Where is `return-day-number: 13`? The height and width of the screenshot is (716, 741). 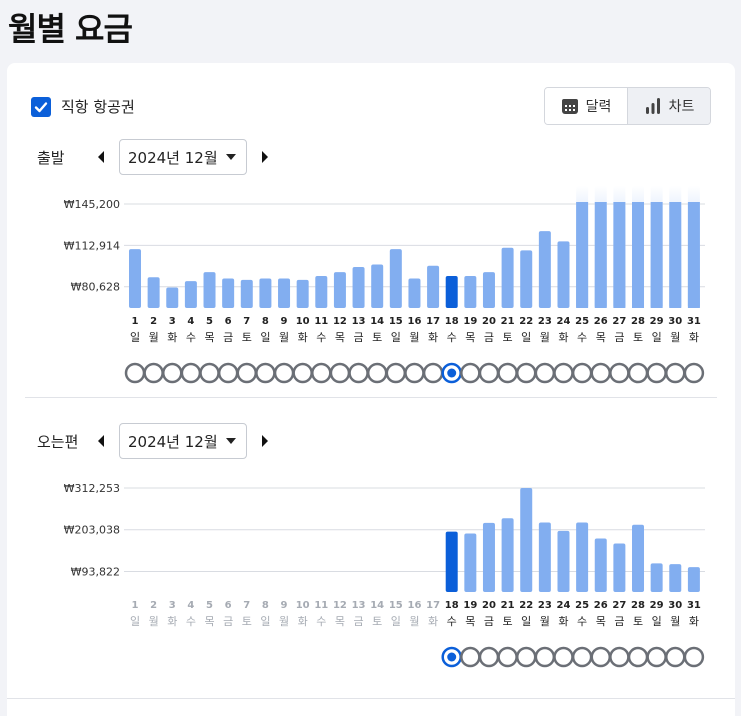 return-day-number: 13 is located at coordinates (359, 605).